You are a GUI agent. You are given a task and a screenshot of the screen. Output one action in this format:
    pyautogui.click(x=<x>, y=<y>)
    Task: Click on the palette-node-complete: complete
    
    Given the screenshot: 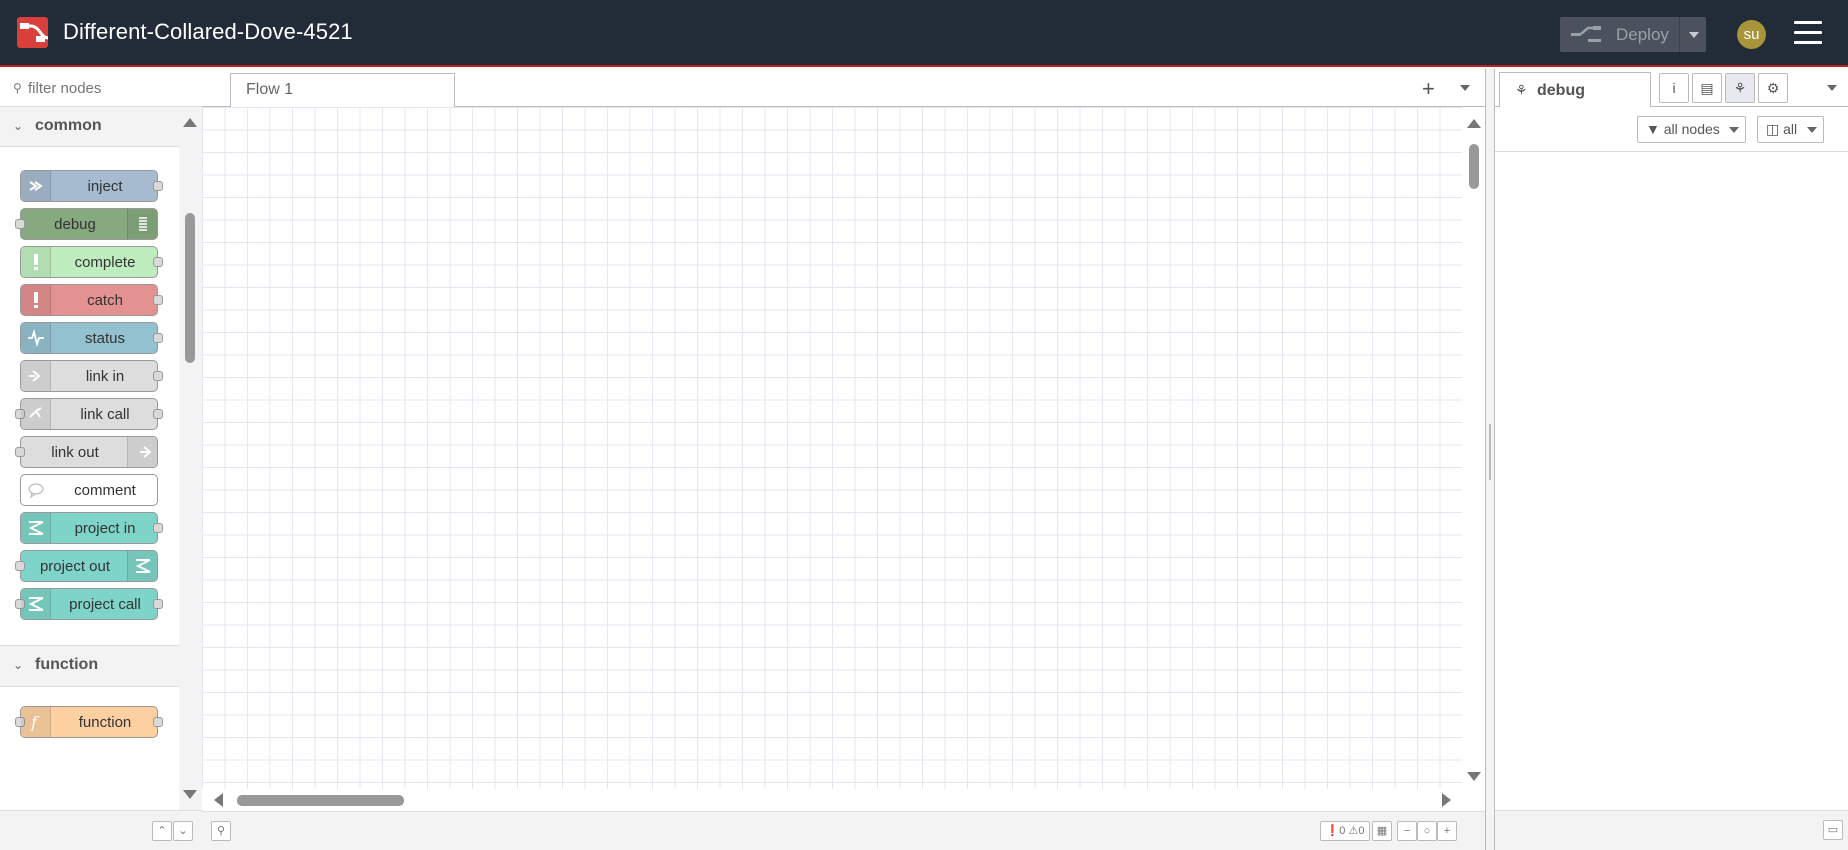 What is the action you would take?
    pyautogui.click(x=91, y=262)
    